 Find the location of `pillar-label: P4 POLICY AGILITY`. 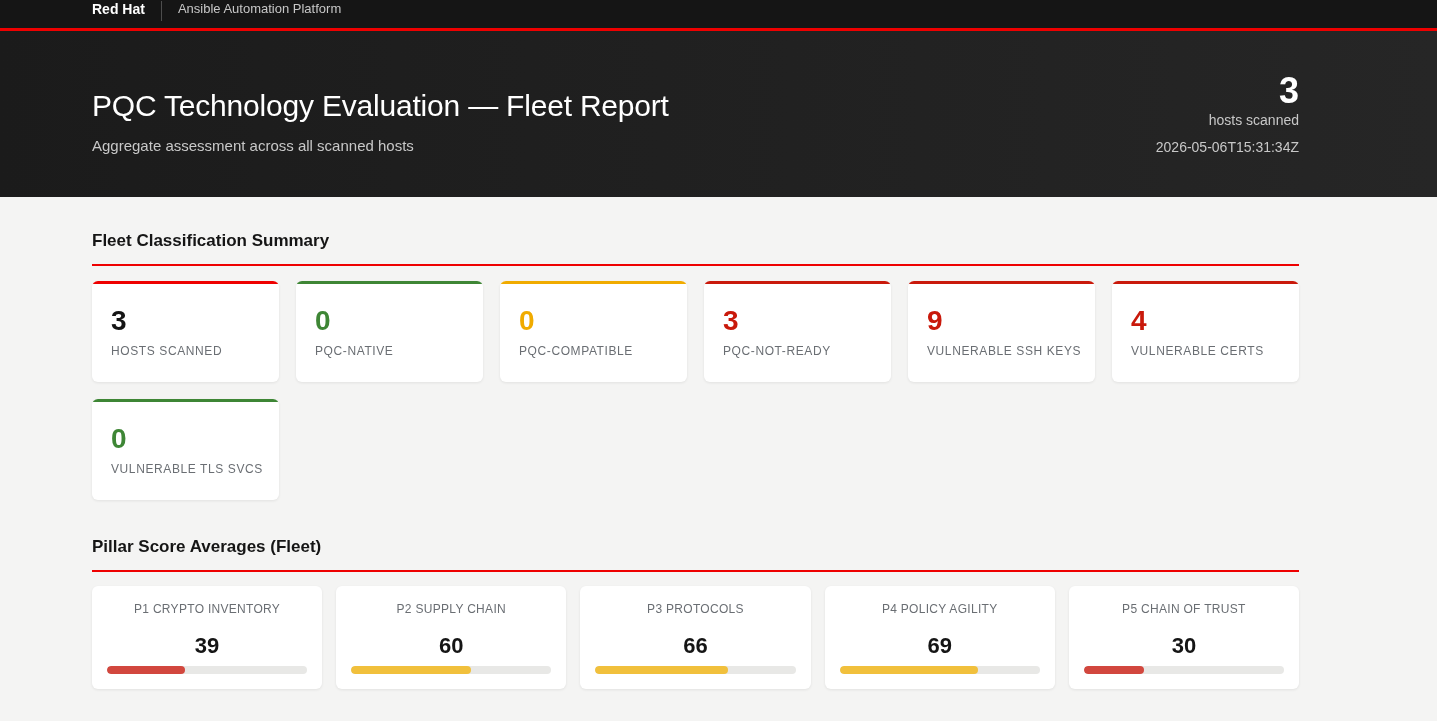

pillar-label: P4 POLICY AGILITY is located at coordinates (939, 609).